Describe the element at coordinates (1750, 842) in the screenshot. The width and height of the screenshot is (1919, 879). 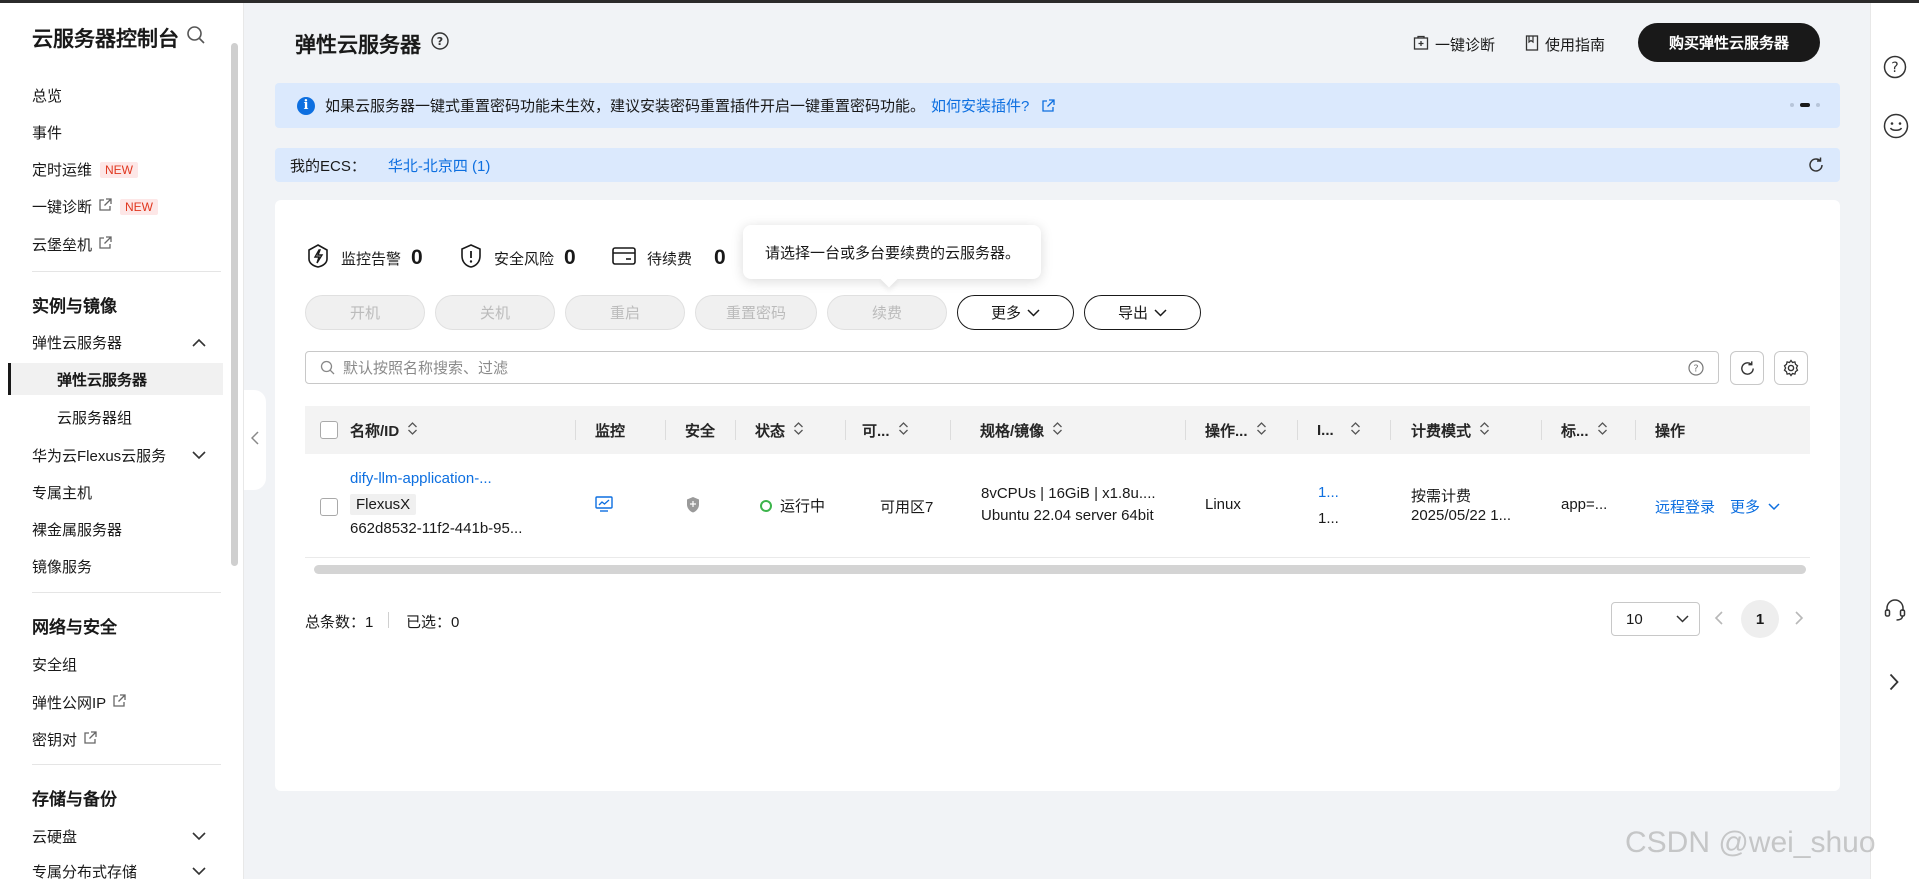
I see `watermark: CSDN @wei_shuo` at that location.